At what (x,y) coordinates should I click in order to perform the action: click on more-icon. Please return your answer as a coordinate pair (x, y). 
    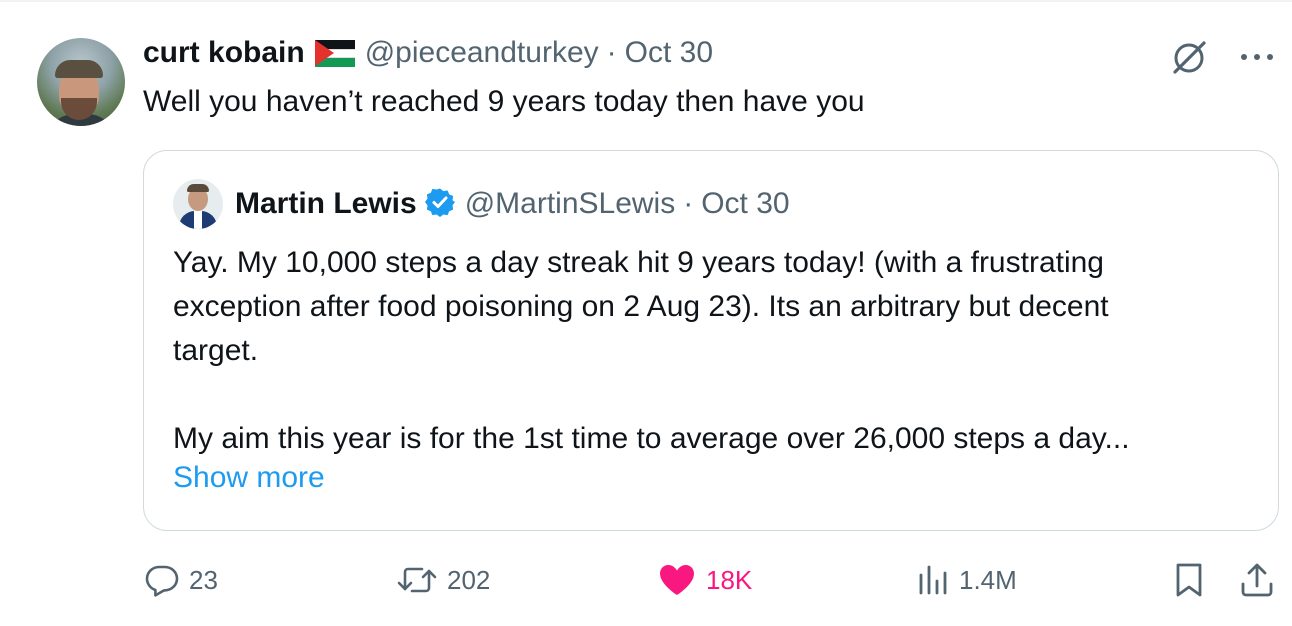
    Looking at the image, I should click on (1257, 57).